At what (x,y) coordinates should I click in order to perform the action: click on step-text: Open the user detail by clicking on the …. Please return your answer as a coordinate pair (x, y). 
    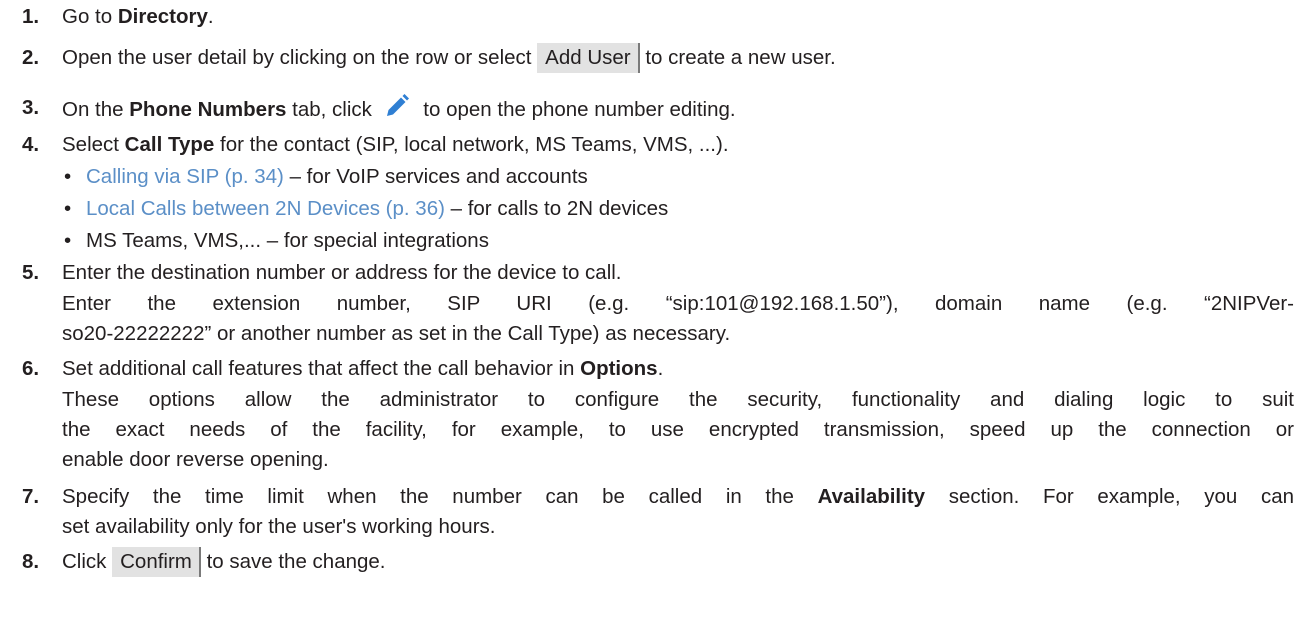
    Looking at the image, I should click on (449, 58).